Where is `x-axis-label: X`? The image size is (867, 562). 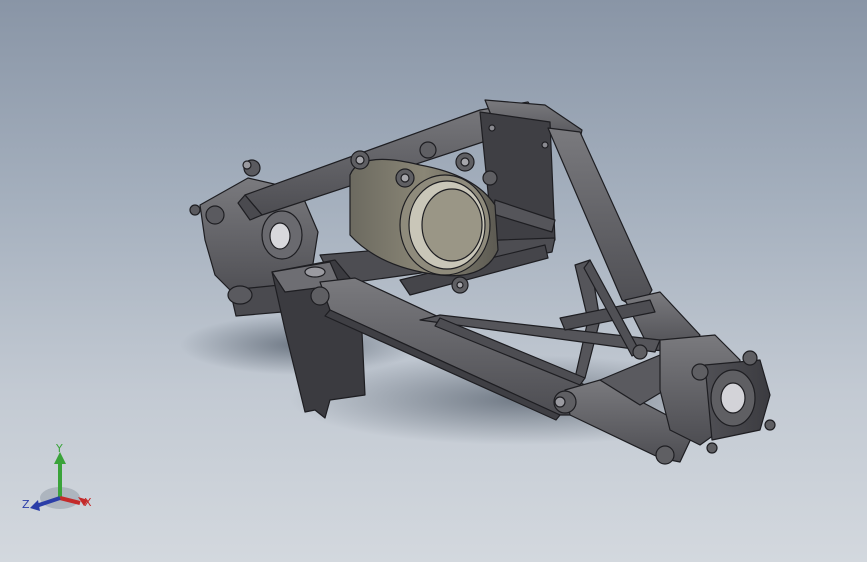
x-axis-label: X is located at coordinates (88, 502).